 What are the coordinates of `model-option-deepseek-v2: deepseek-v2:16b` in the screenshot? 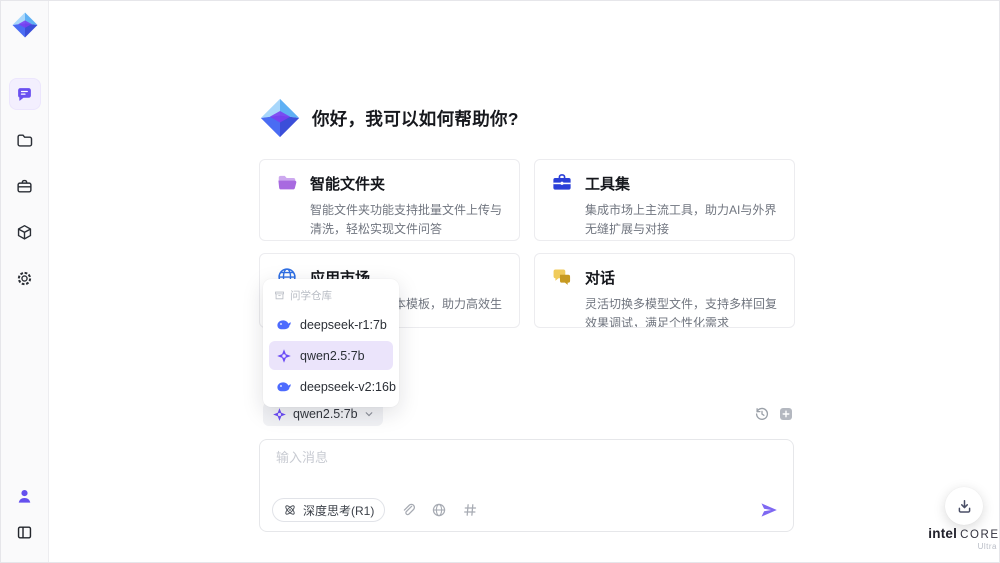 It's located at (332, 386).